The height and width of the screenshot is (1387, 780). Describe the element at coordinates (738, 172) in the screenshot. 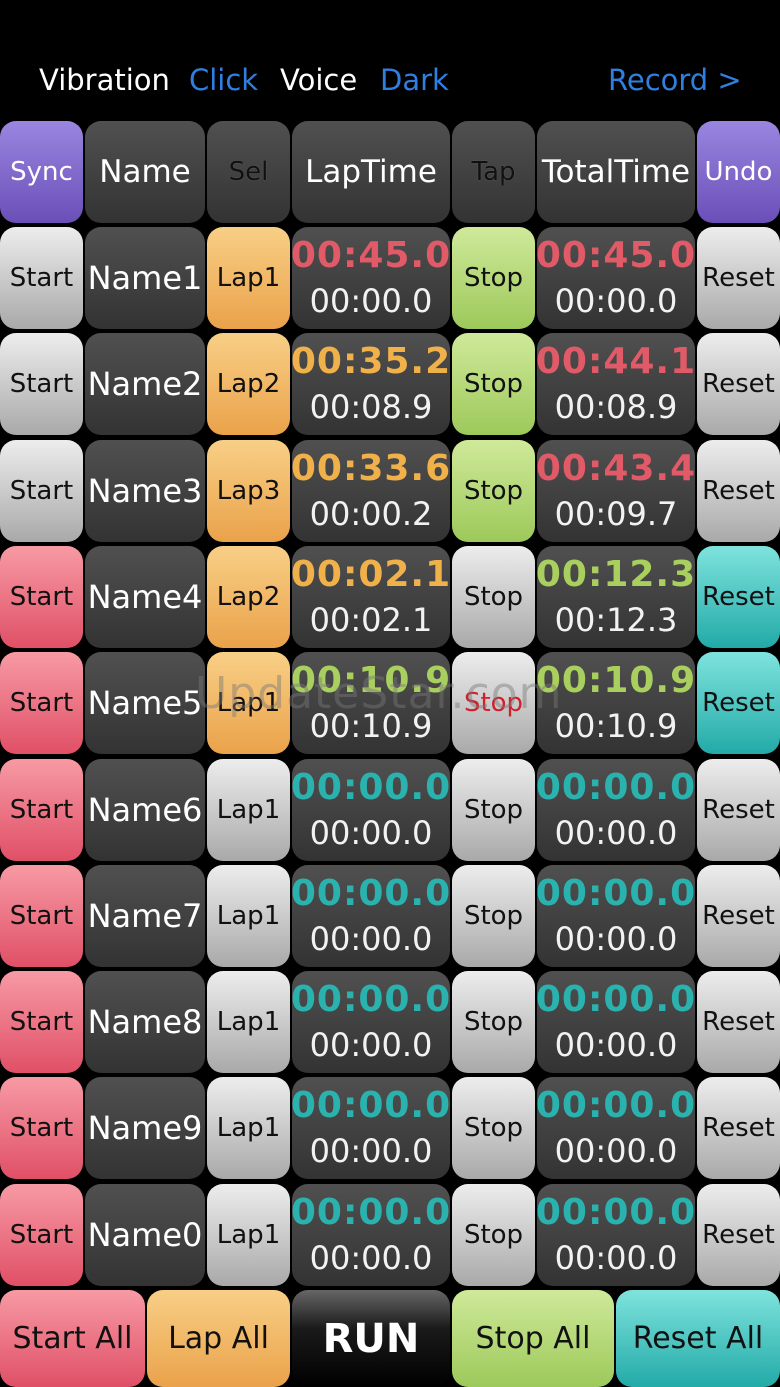

I see `undo-button: Undo` at that location.